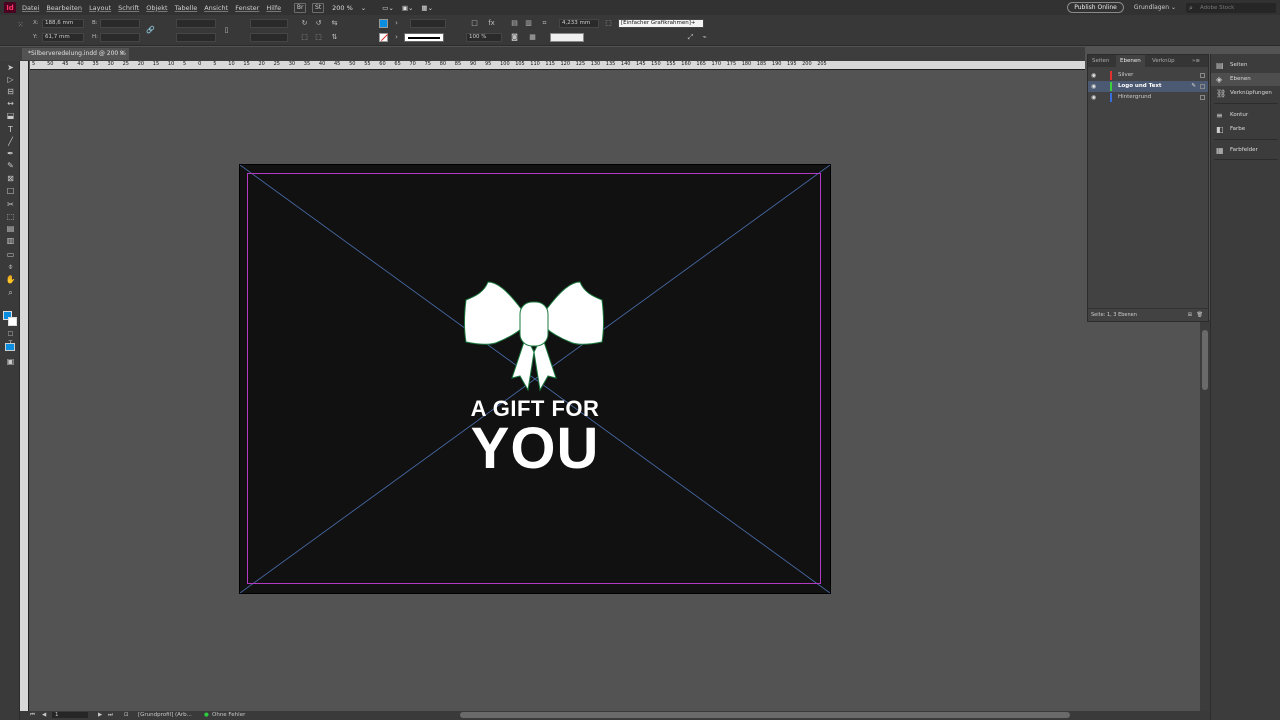 The image size is (1280, 720). Describe the element at coordinates (10, 80) in the screenshot. I see `direct-selection-tool-icon: ▷` at that location.